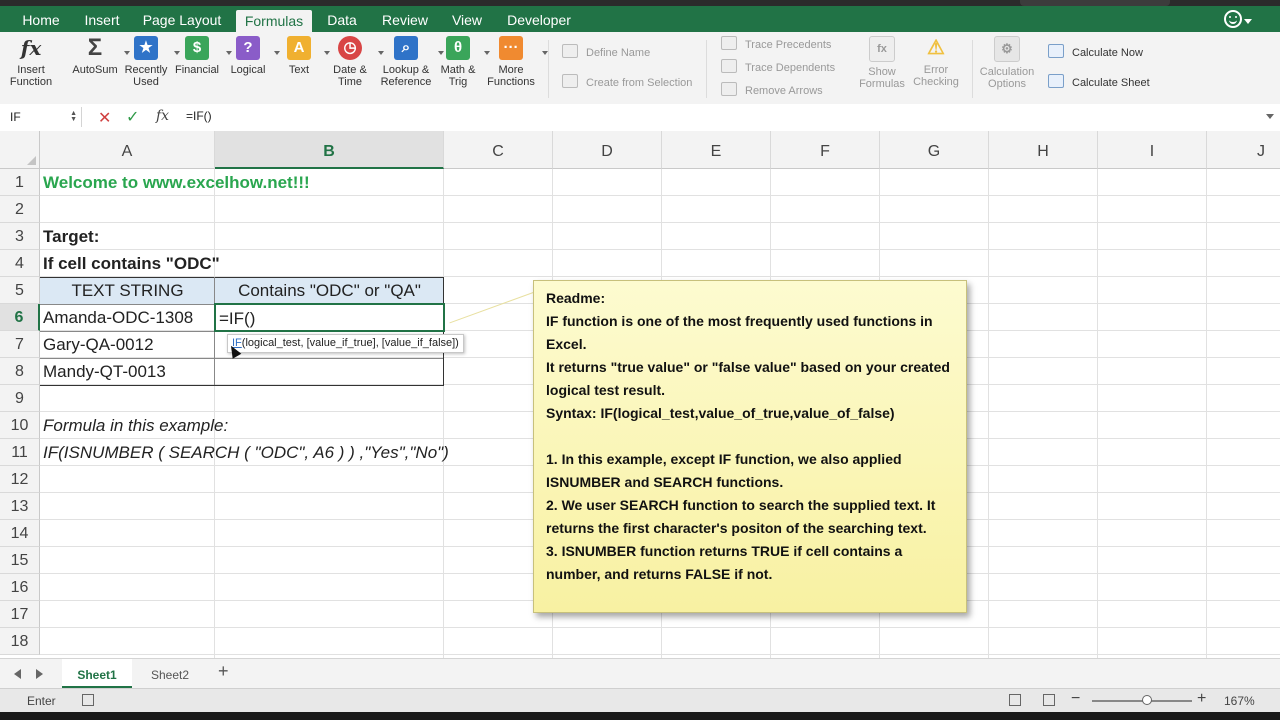 The height and width of the screenshot is (720, 1280). I want to click on table-header-text-string: TEXT STRING, so click(127, 290).